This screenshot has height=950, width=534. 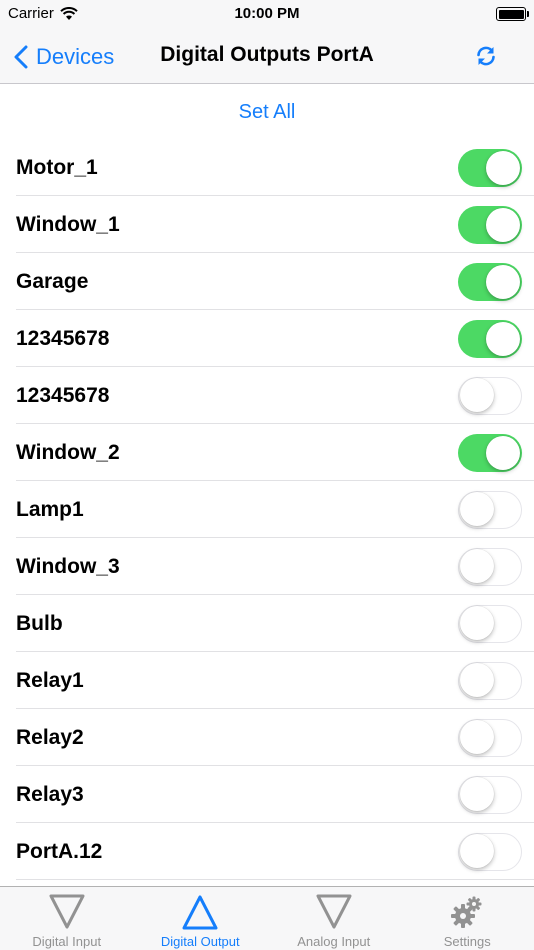 What do you see at coordinates (267, 452) in the screenshot?
I see `output-row: Window_2` at bounding box center [267, 452].